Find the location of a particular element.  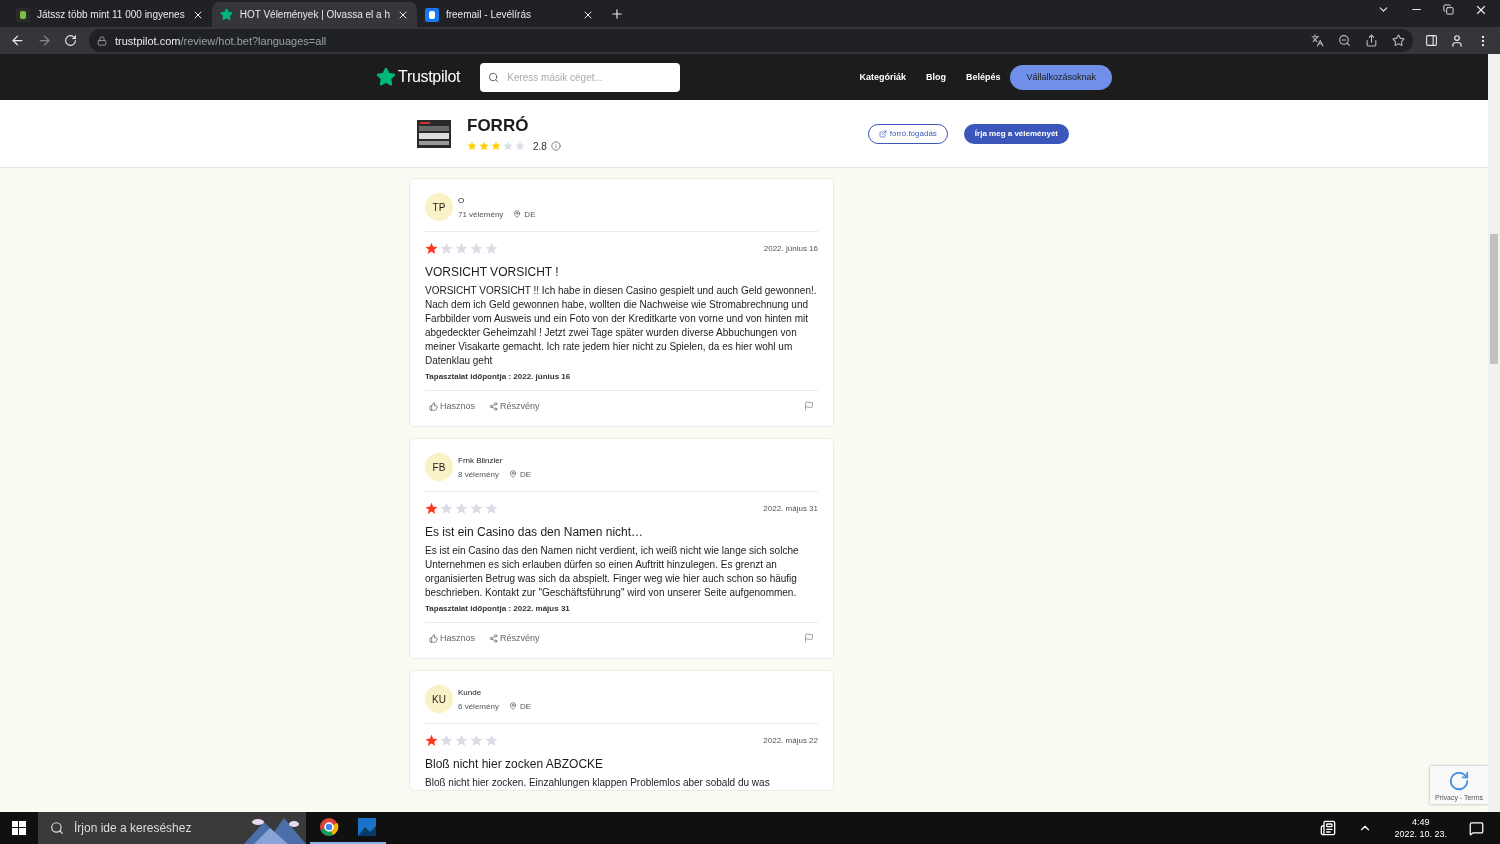

restore-icon is located at coordinates (1448, 9).